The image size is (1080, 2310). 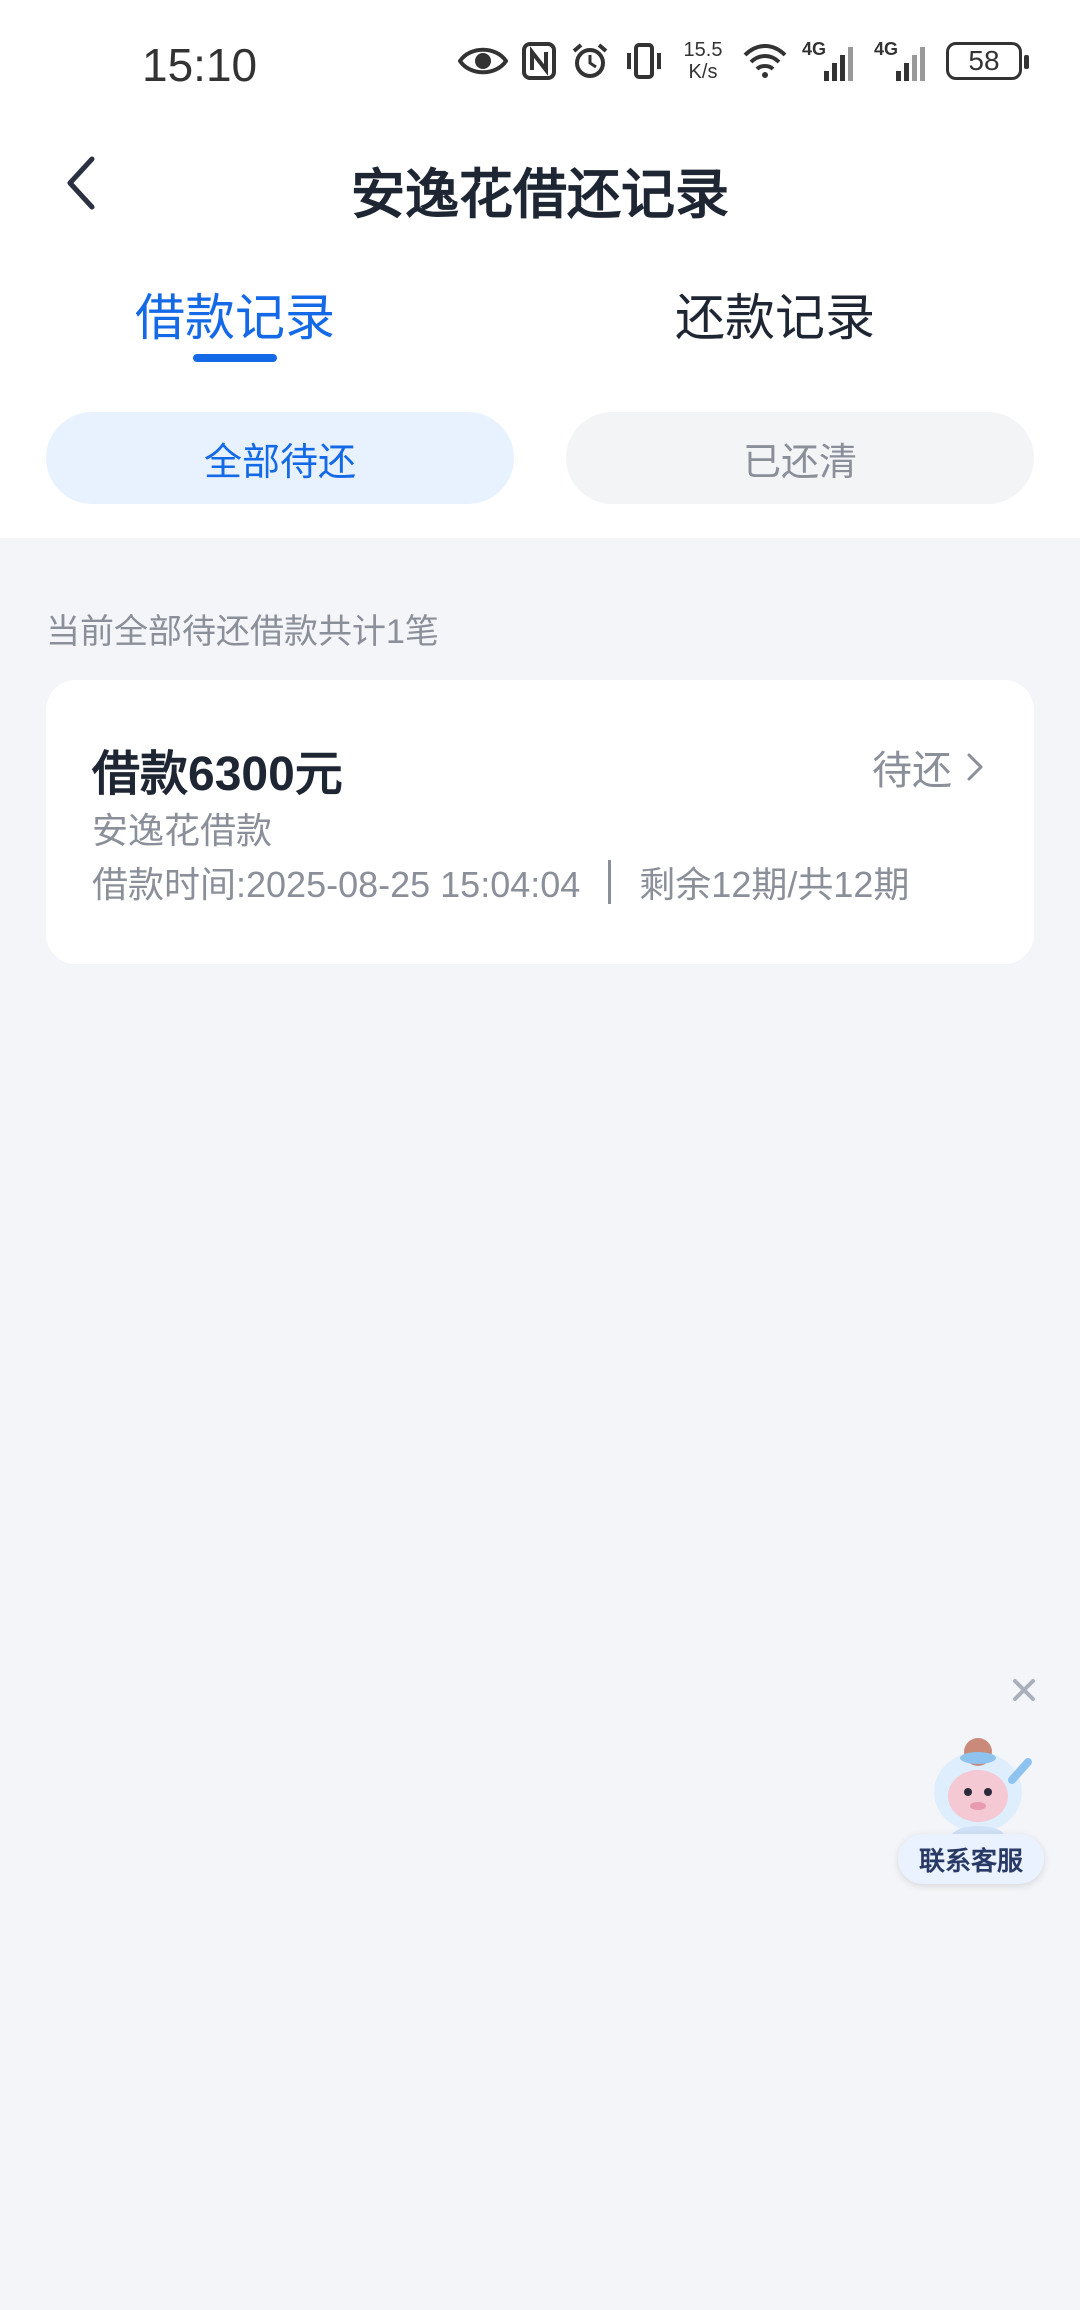 What do you see at coordinates (217, 774) in the screenshot?
I see `loan-amount: 借款6300元` at bounding box center [217, 774].